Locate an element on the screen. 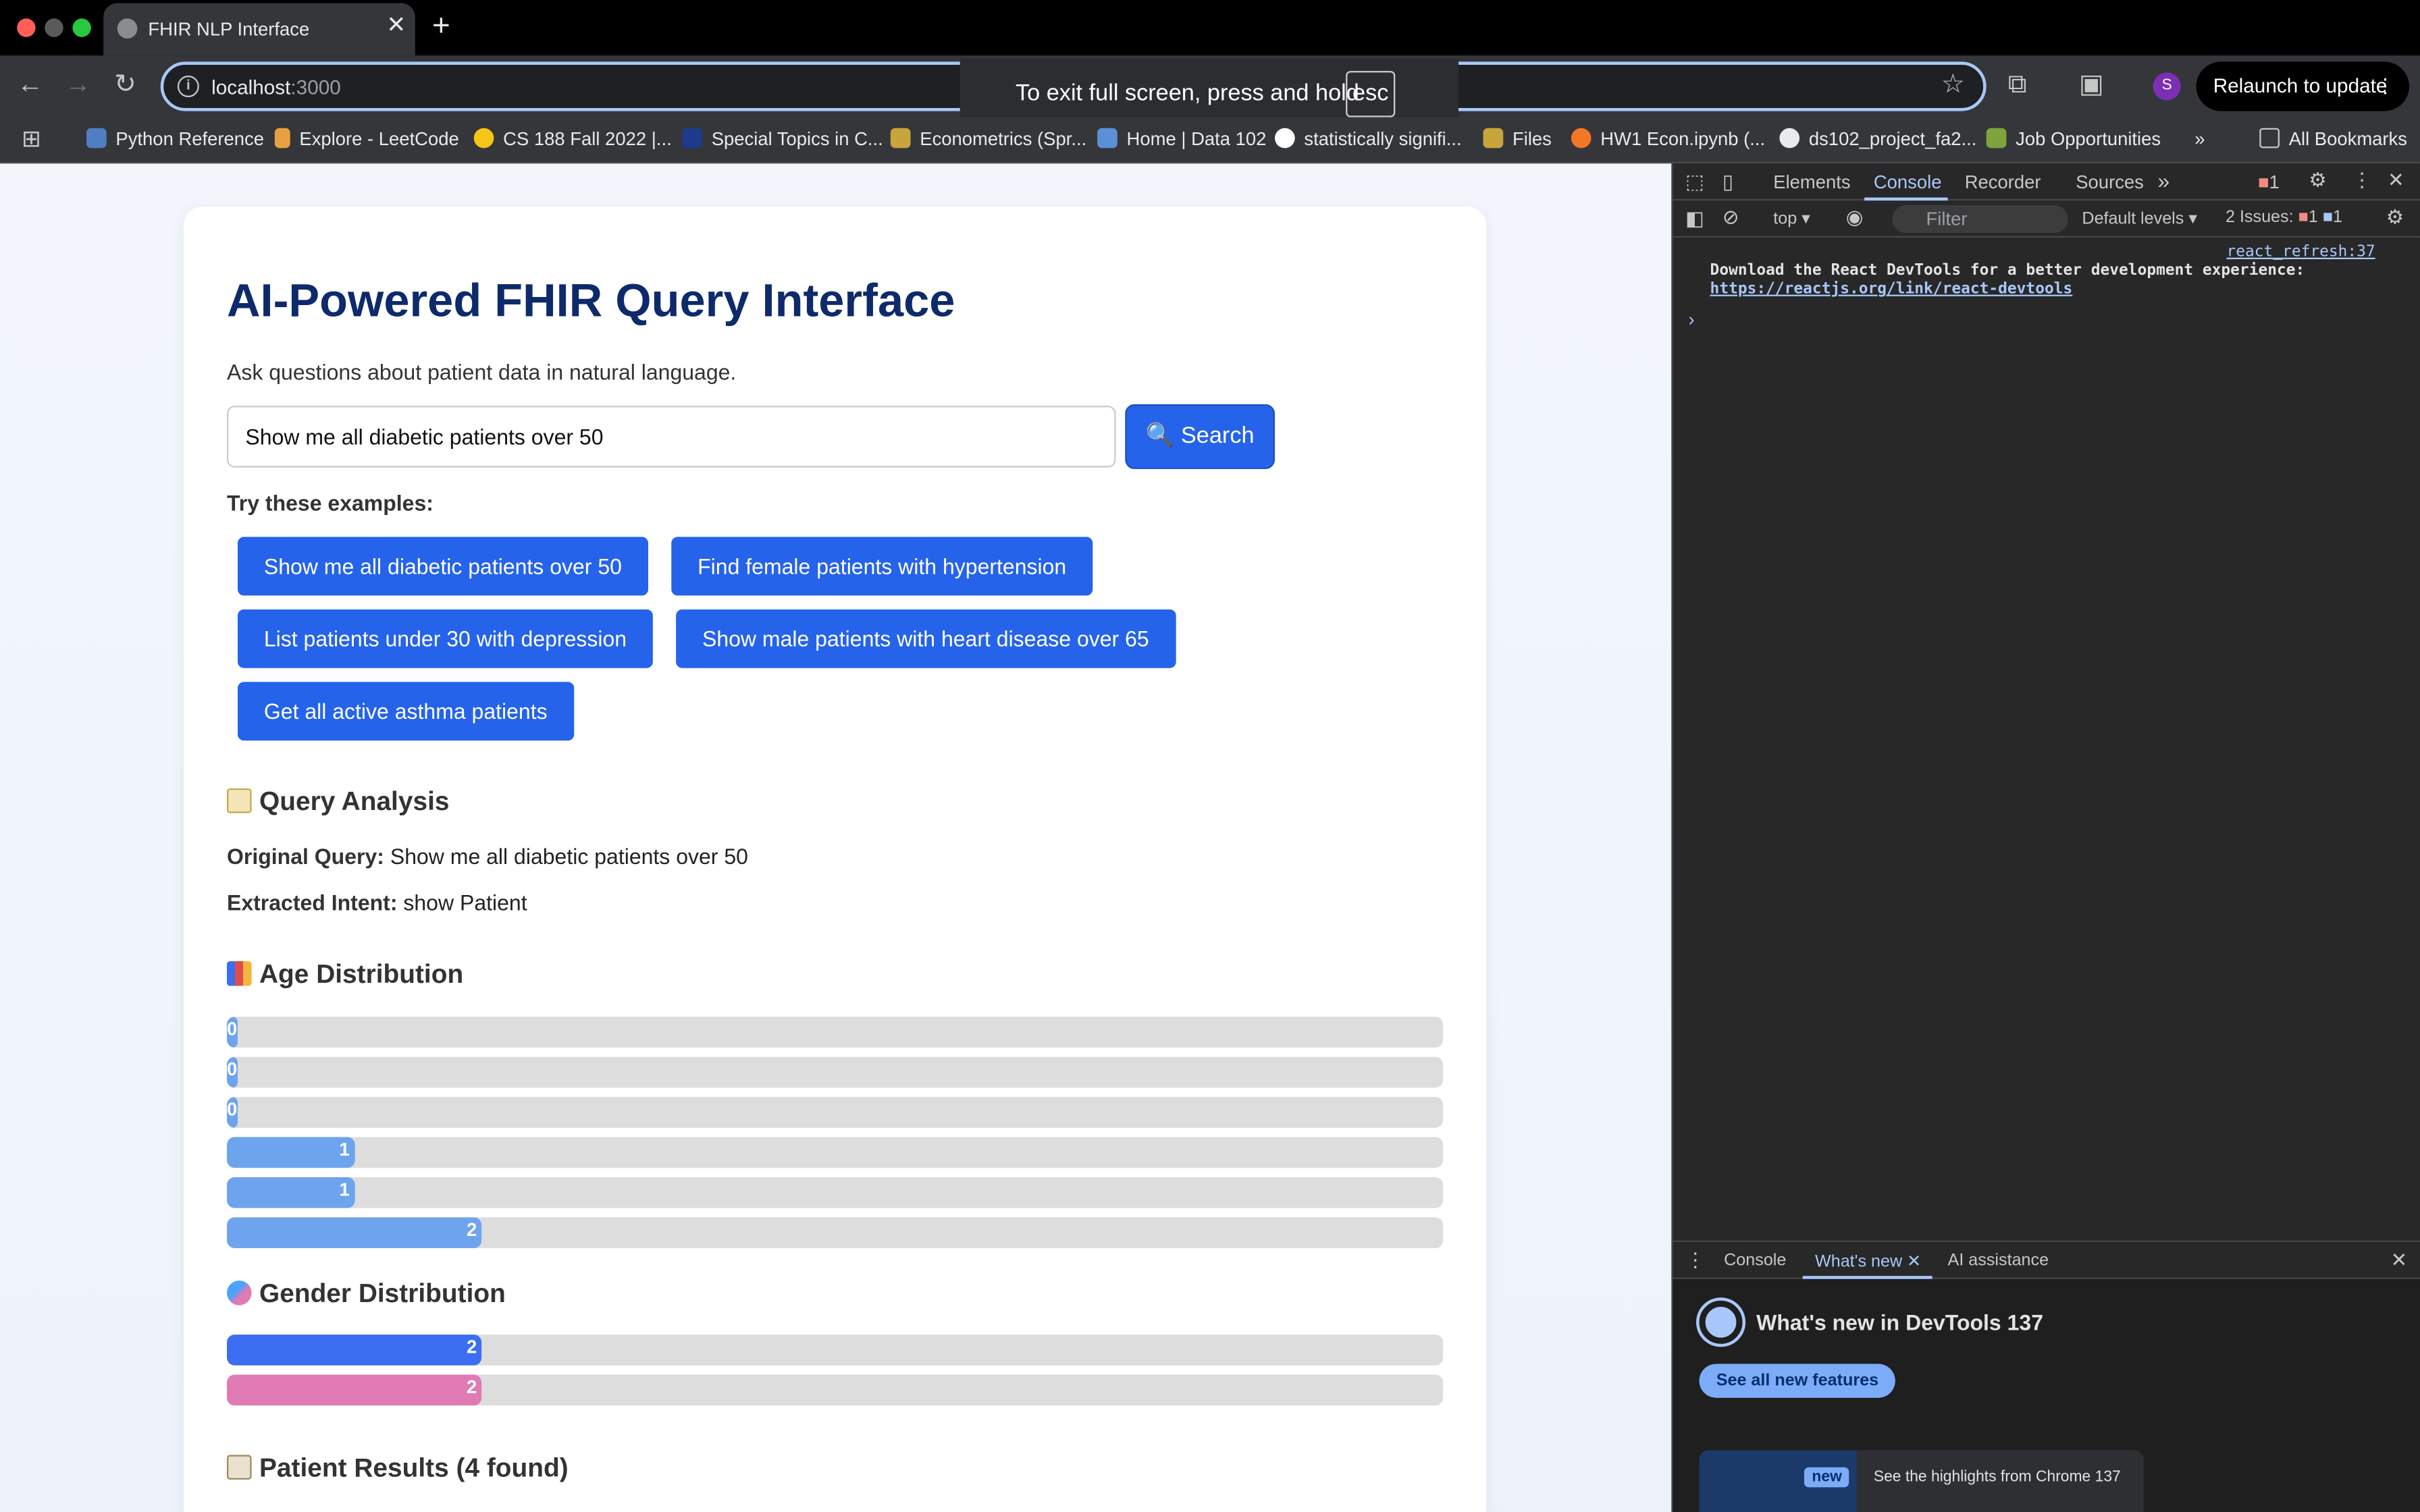  back-arrow-icon: ← is located at coordinates (30, 85).